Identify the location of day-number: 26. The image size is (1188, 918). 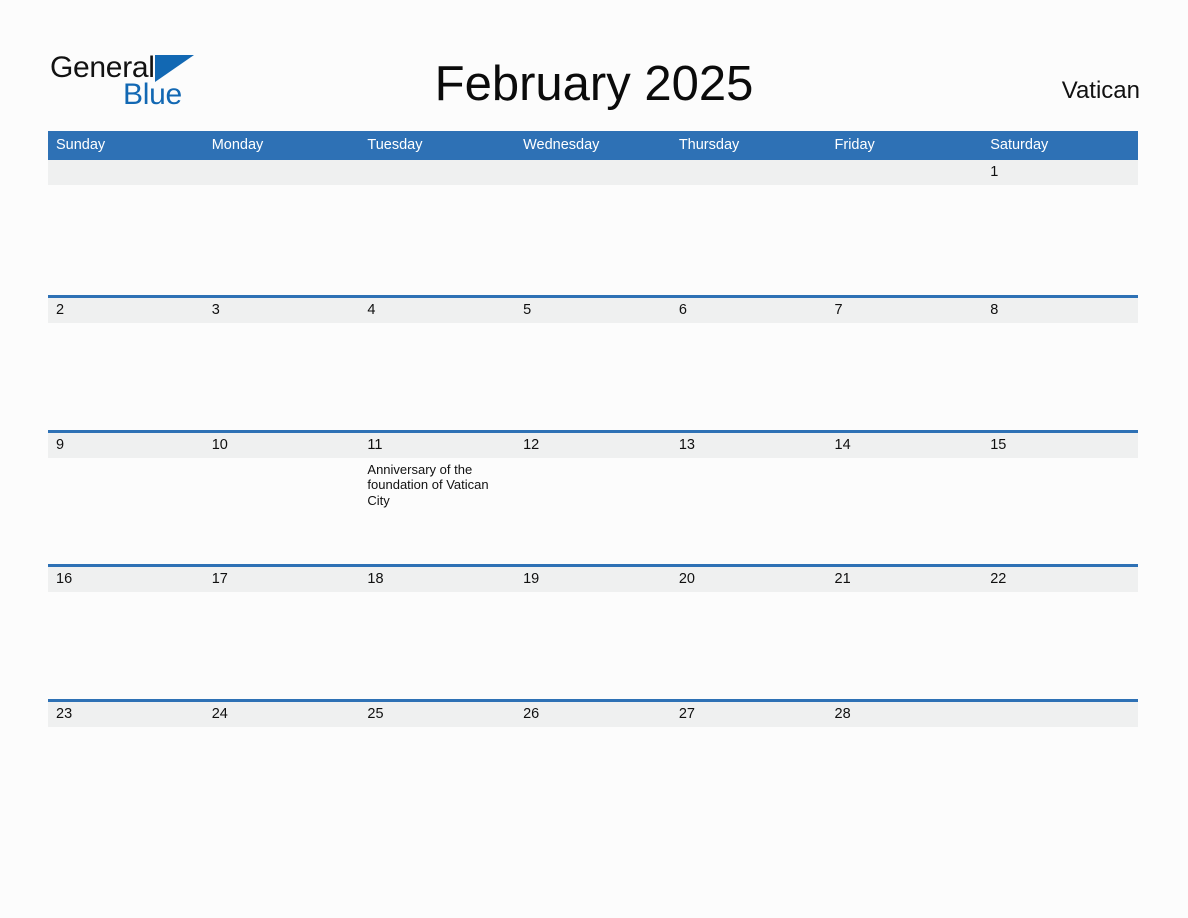
(593, 714).